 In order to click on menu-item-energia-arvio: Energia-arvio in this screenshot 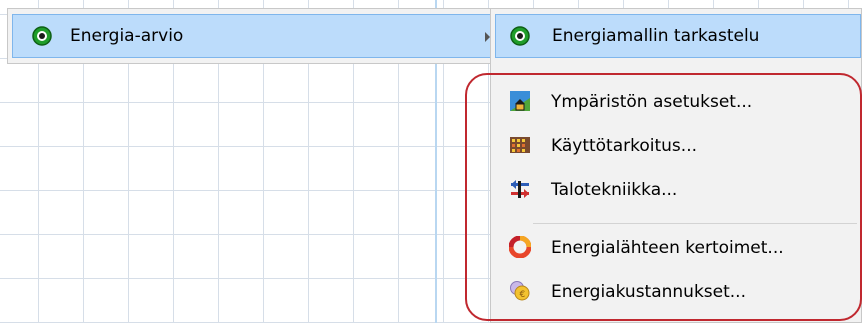, I will do `click(254, 36)`.